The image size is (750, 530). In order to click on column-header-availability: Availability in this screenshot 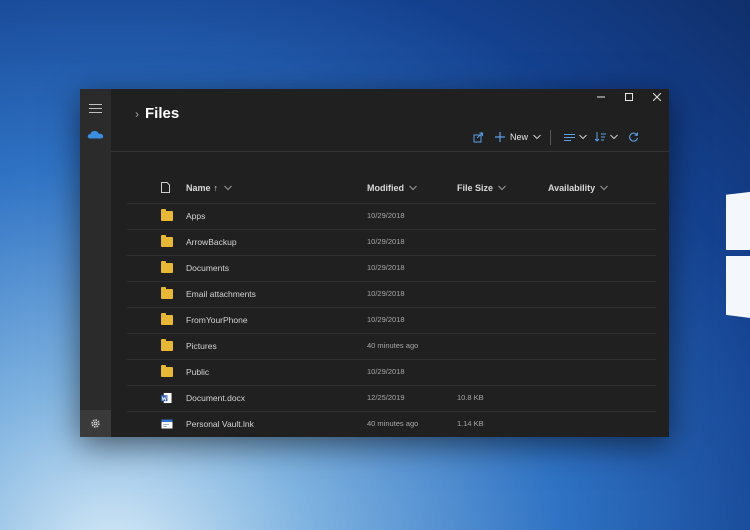, I will do `click(578, 187)`.